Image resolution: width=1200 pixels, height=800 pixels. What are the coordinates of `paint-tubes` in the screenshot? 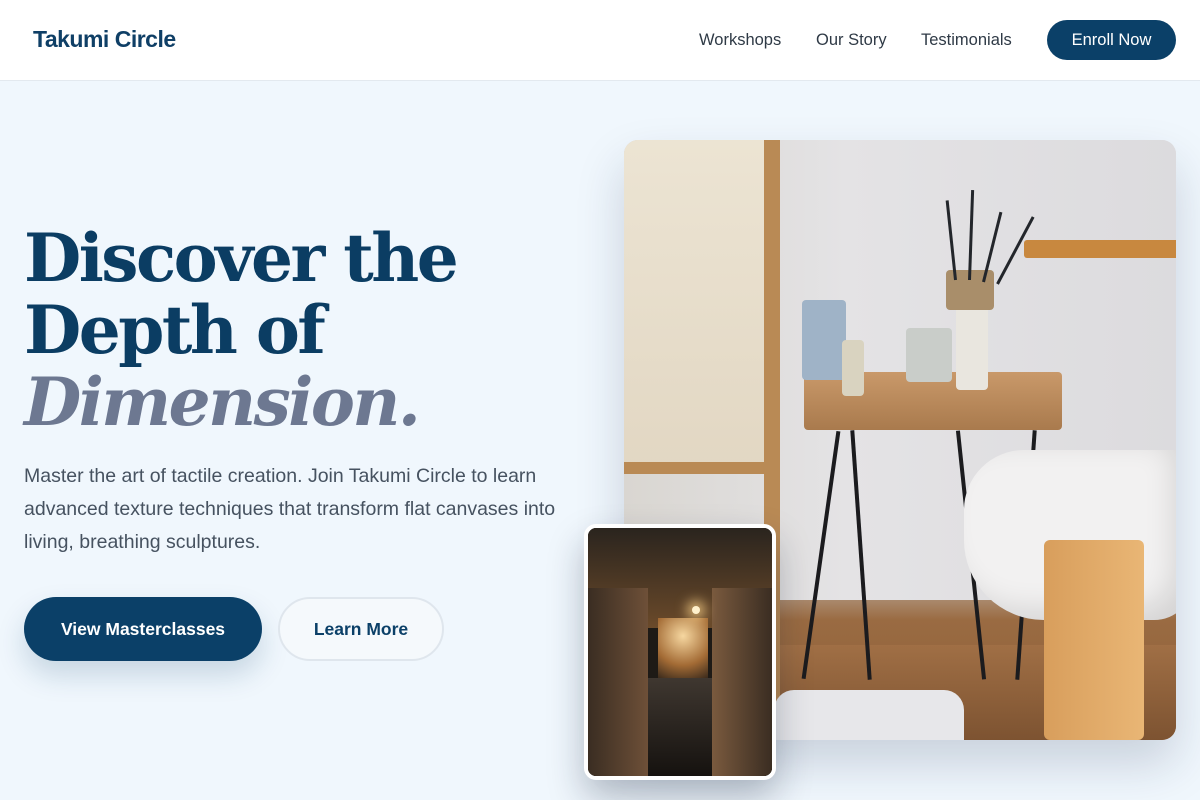 It's located at (869, 715).